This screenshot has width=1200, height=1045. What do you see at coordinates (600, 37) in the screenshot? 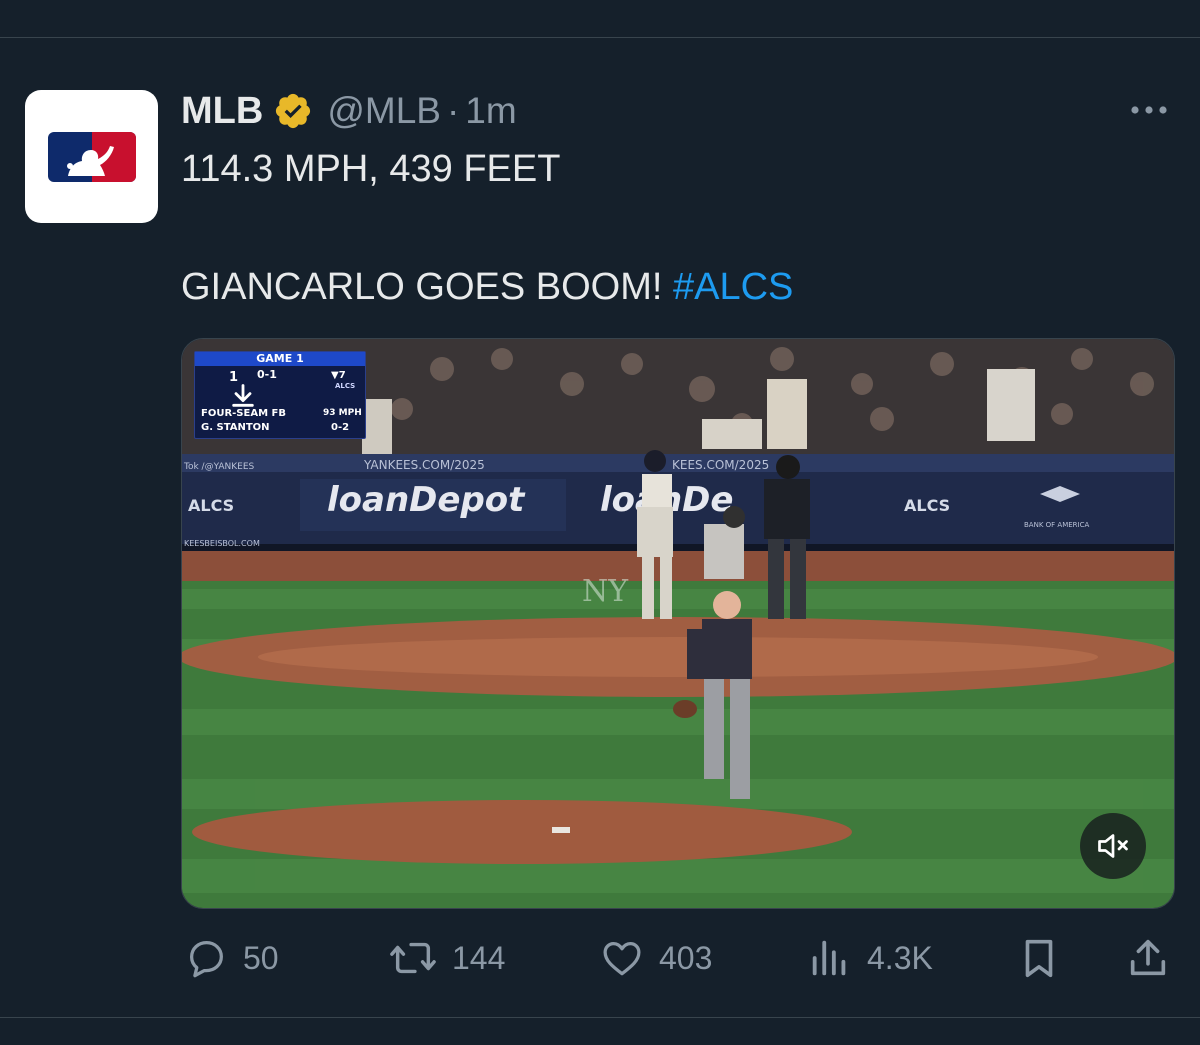
I see `top-divider` at bounding box center [600, 37].